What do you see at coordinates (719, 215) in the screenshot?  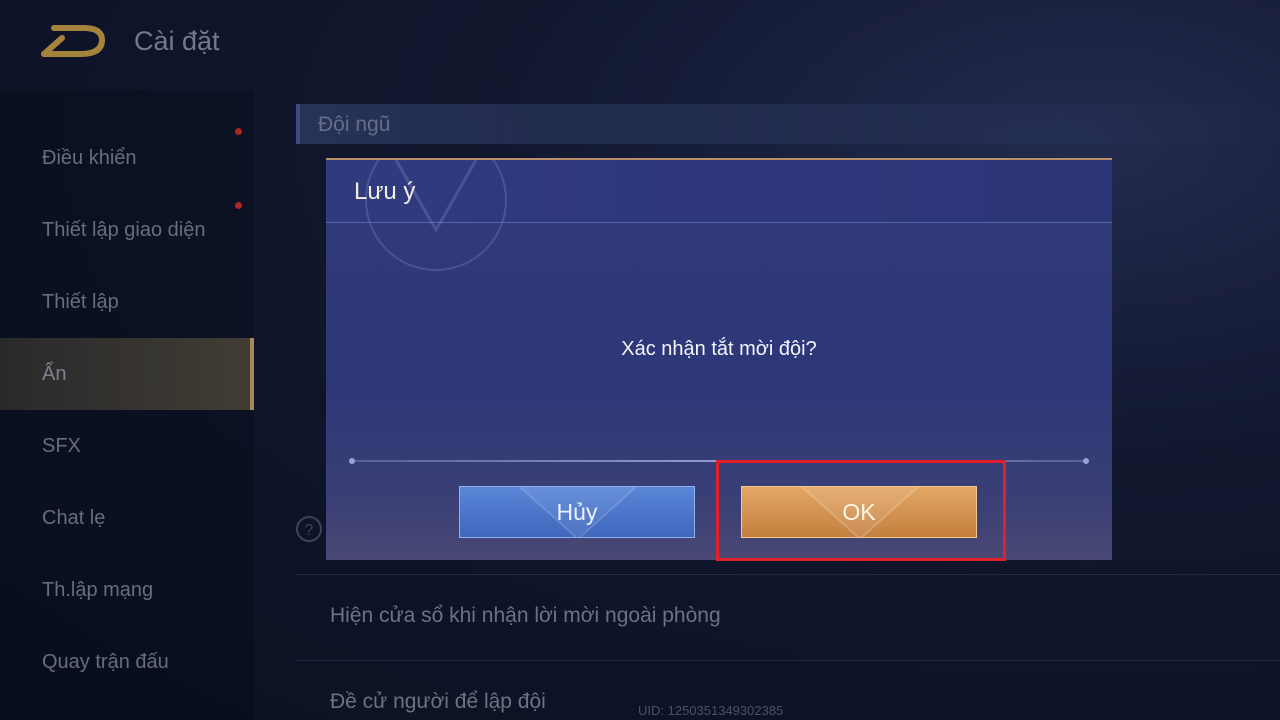 I see `dialog-header: Lưu ý` at bounding box center [719, 215].